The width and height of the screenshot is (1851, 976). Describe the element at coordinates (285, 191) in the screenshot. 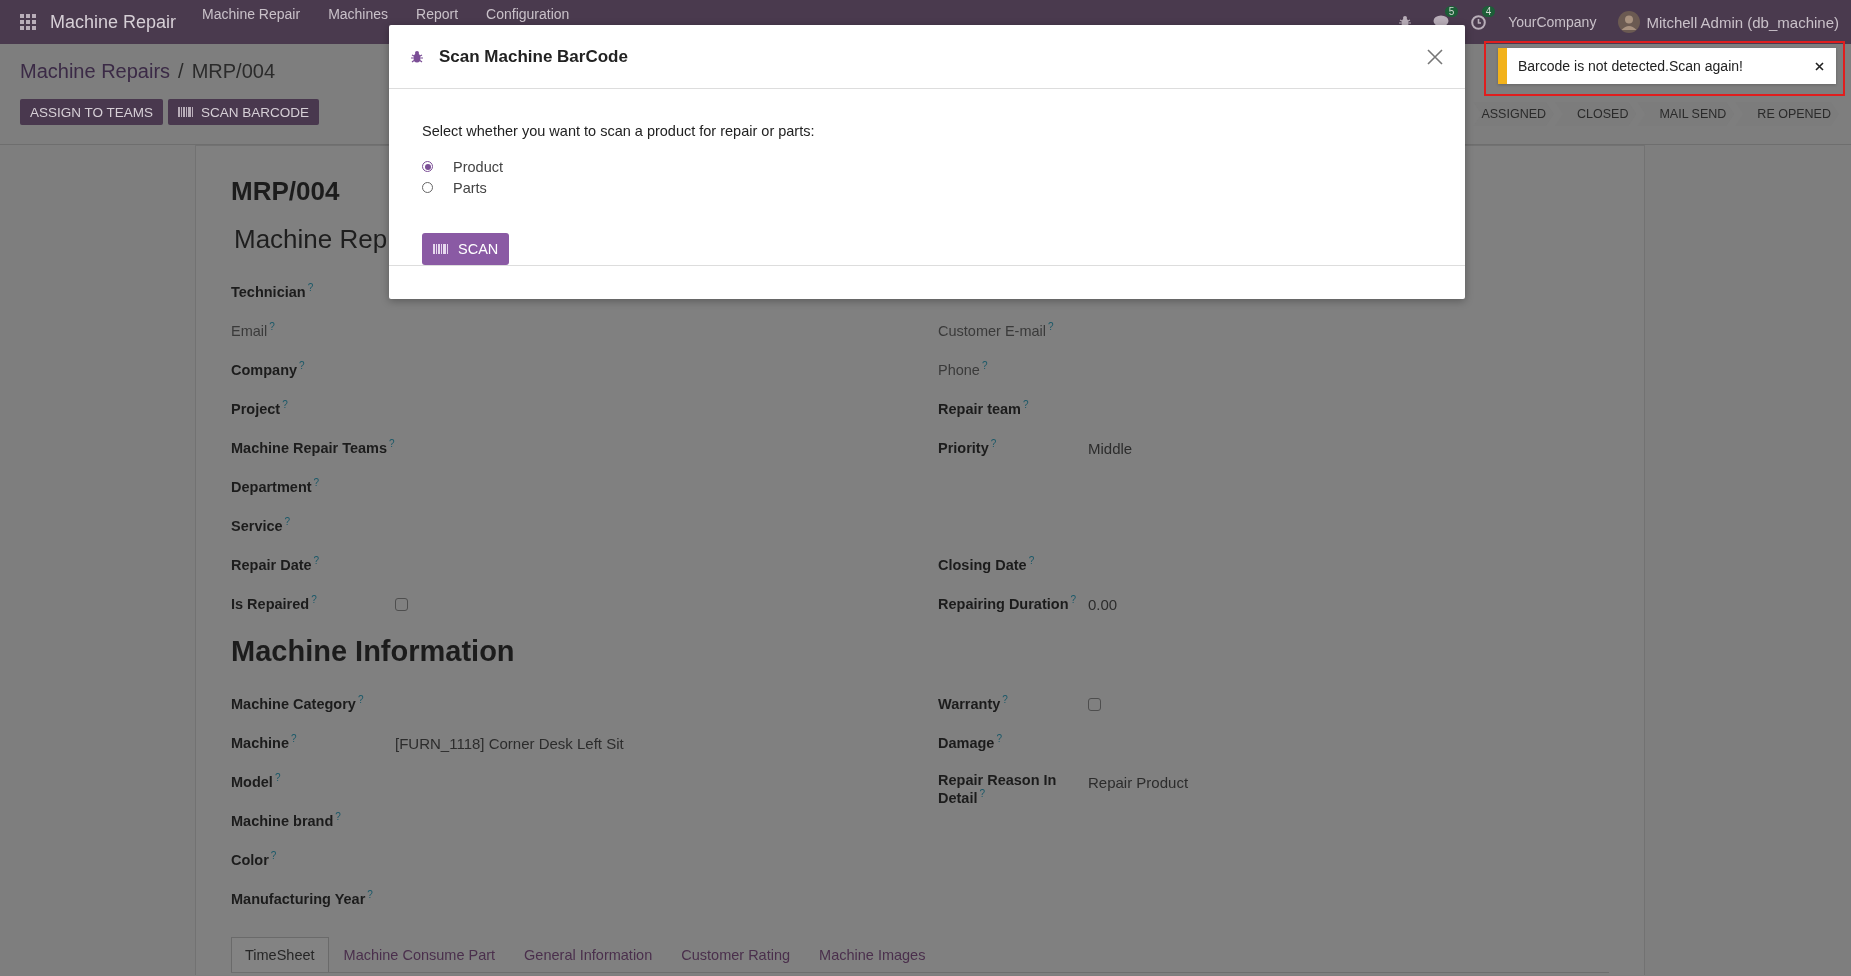

I see `record-reference: MRP/004` at that location.